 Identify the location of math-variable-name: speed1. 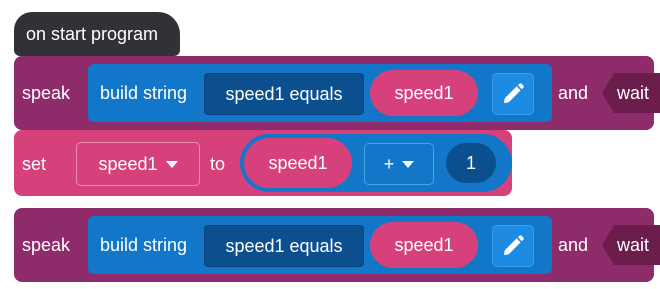
(298, 163).